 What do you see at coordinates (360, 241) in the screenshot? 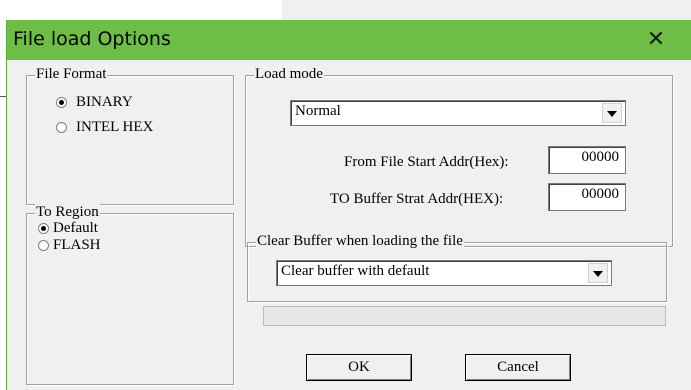
I see `clear-buffer-legend: Clear Buffer when loading the file` at bounding box center [360, 241].